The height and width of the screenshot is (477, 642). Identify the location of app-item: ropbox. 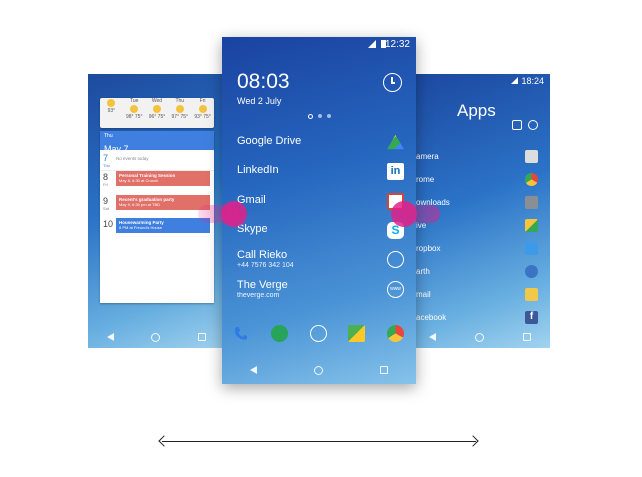
(480, 250).